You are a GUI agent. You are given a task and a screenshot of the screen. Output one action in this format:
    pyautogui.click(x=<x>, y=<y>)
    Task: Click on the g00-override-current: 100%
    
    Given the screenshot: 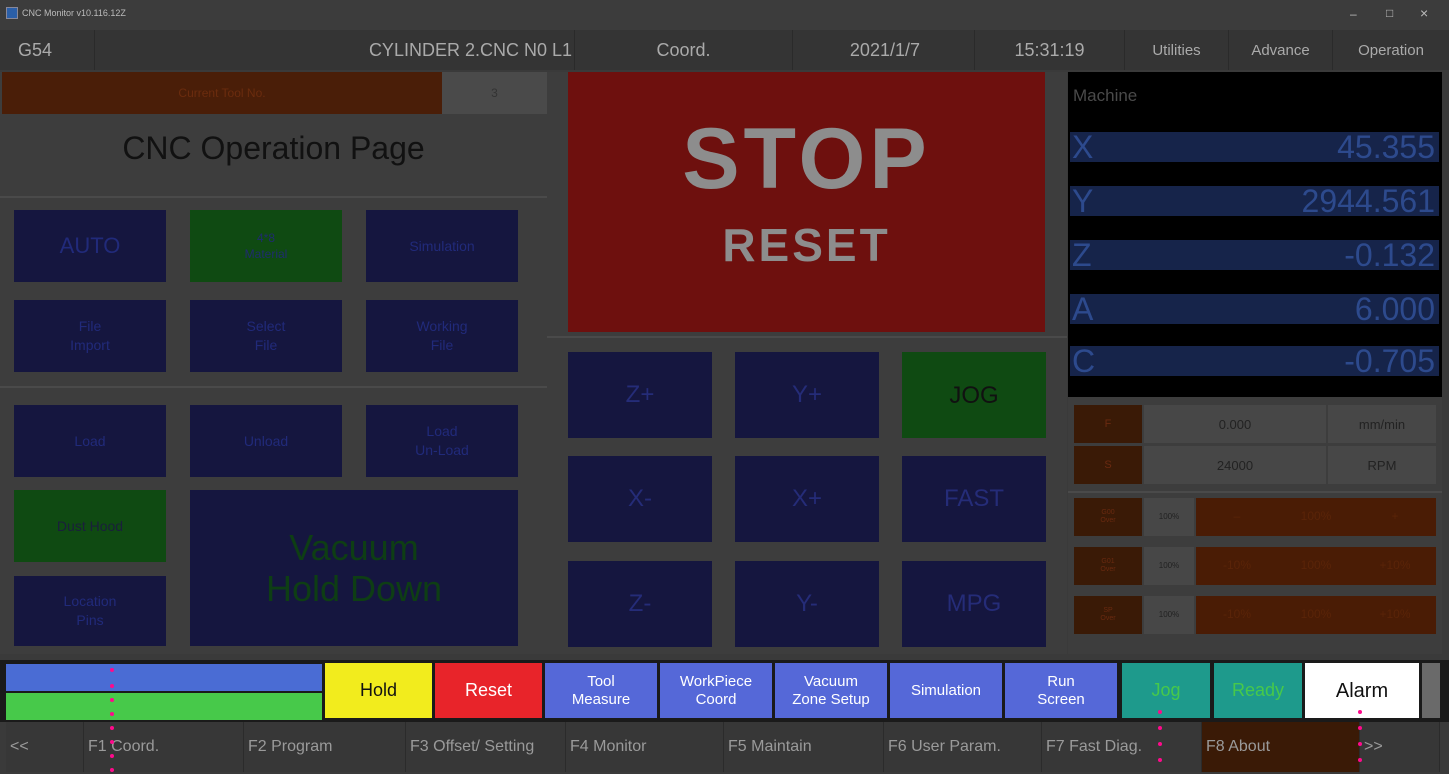 What is the action you would take?
    pyautogui.click(x=1169, y=517)
    